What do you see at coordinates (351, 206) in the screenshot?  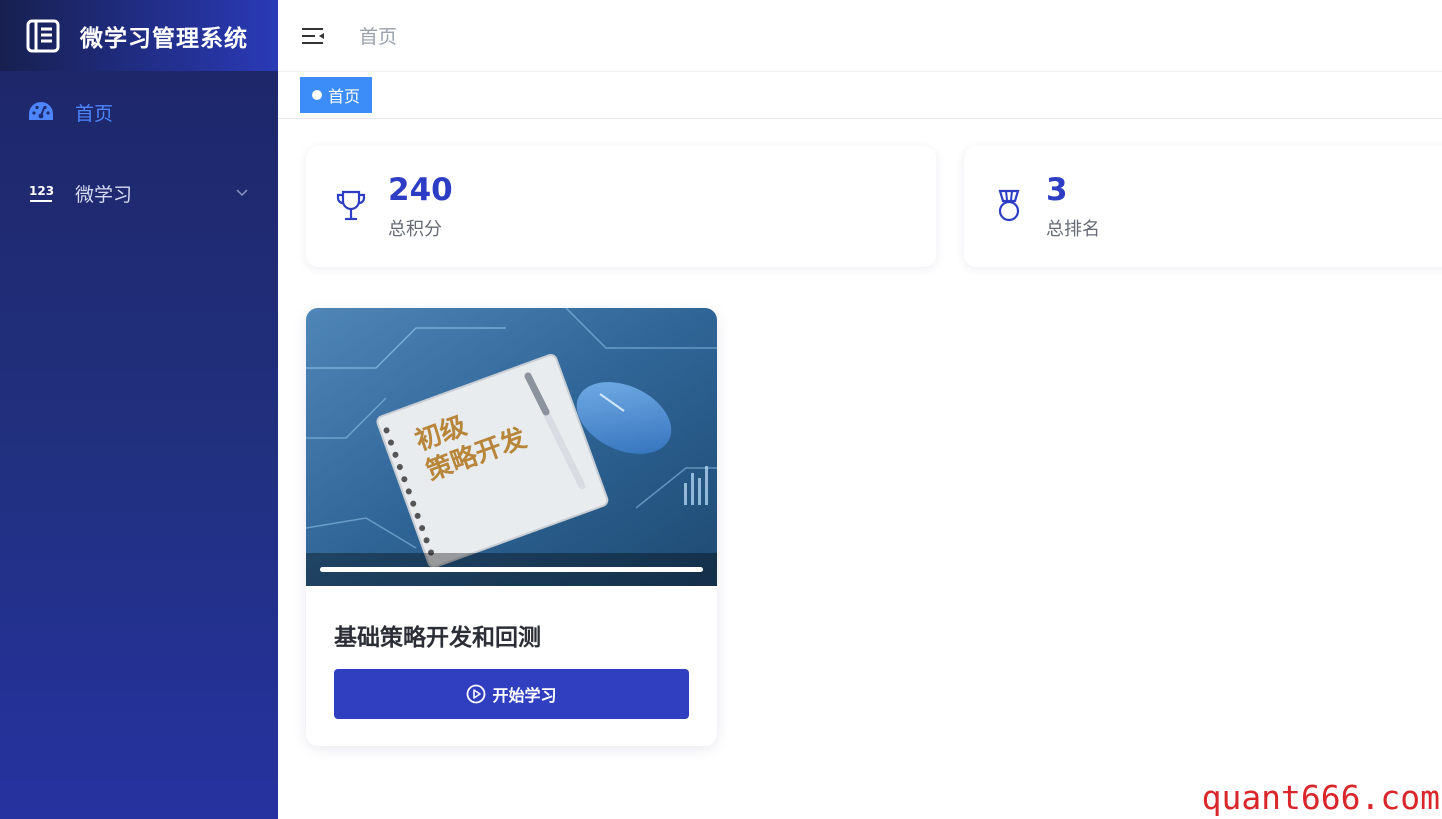 I see `trophy-icon` at bounding box center [351, 206].